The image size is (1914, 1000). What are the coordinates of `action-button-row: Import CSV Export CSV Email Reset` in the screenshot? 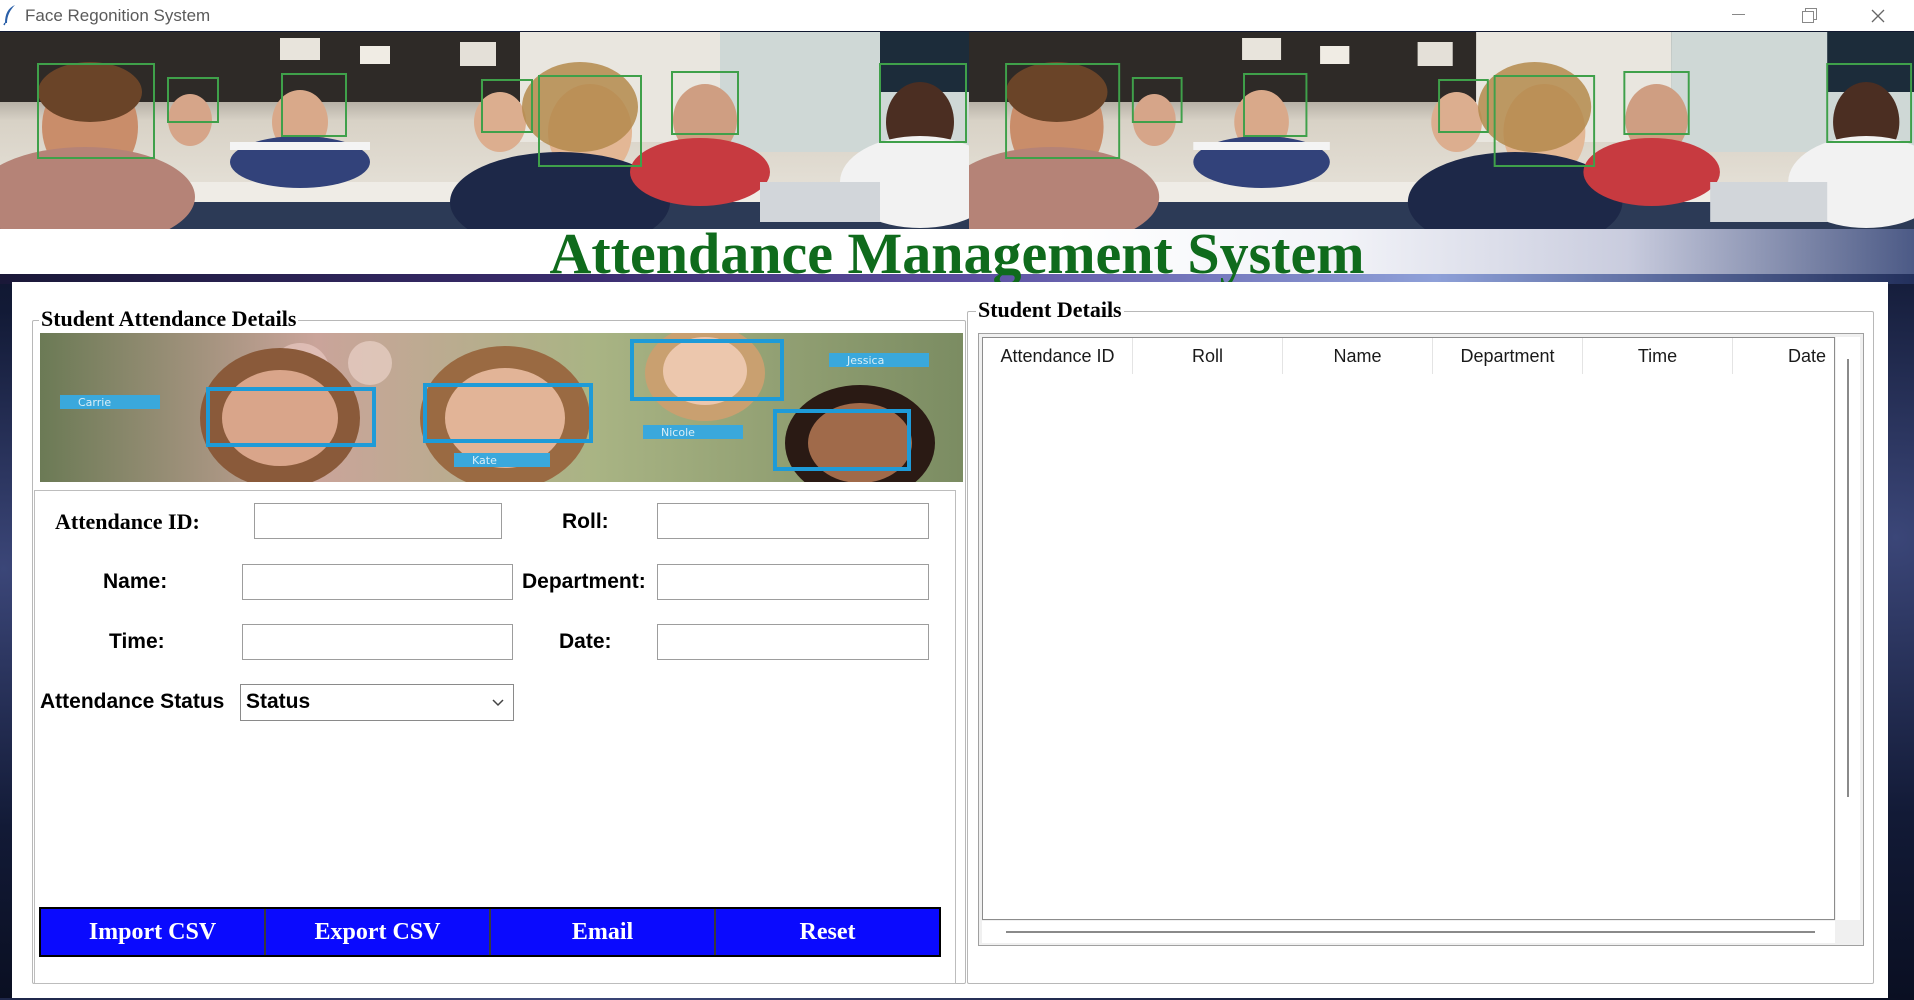 It's located at (490, 932).